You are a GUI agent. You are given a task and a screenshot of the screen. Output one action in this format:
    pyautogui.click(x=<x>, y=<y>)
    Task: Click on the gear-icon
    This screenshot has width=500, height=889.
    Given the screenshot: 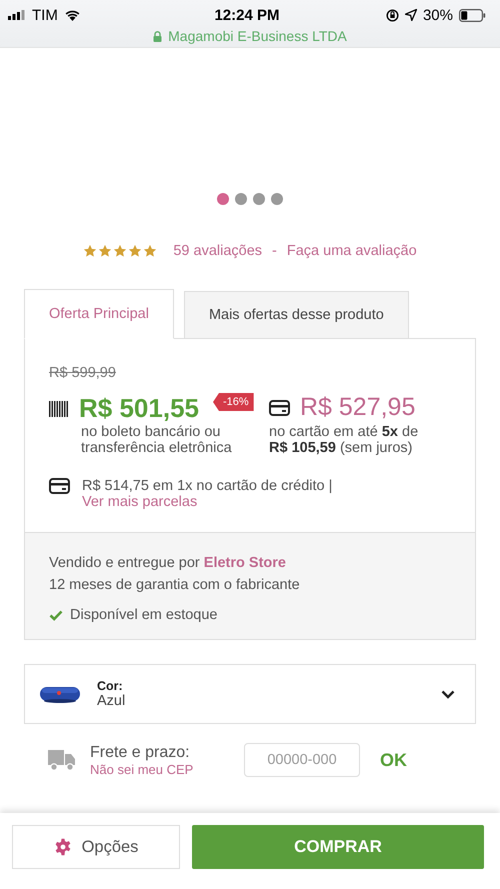 What is the action you would take?
    pyautogui.click(x=63, y=847)
    